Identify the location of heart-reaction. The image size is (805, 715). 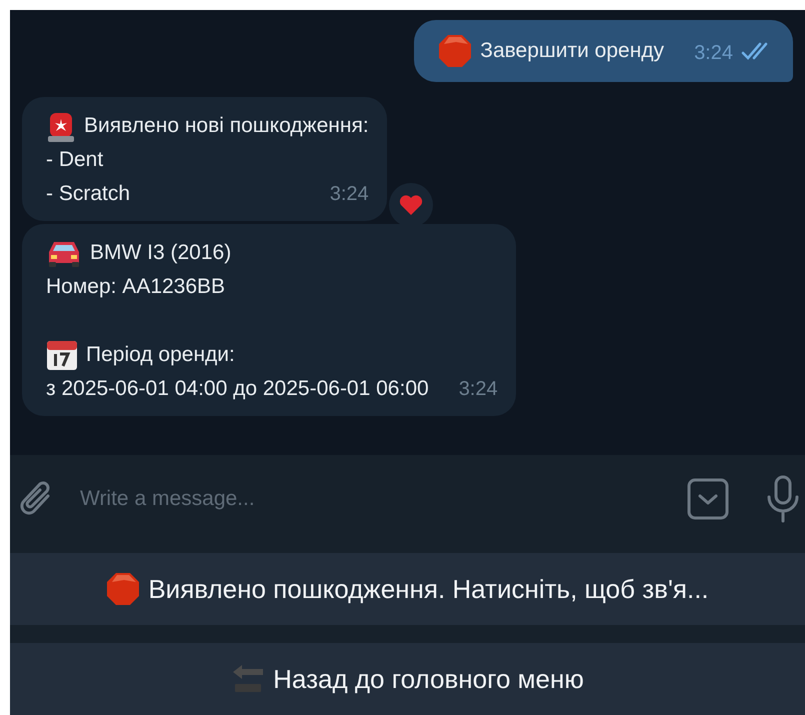
(410, 205).